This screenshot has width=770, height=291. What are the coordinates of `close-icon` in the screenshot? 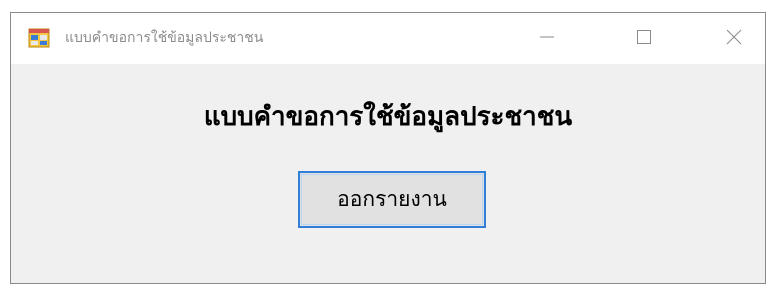 It's located at (734, 39).